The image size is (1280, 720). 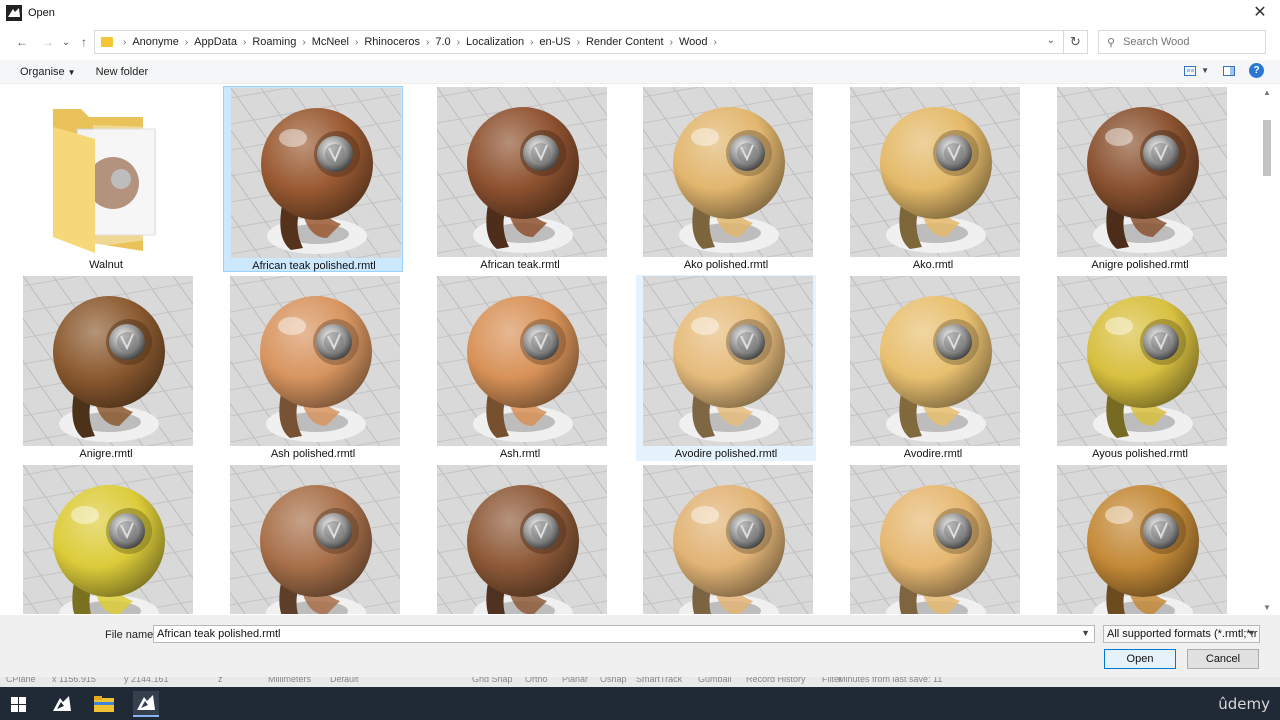 I want to click on search-box: ⚲, so click(x=1182, y=42).